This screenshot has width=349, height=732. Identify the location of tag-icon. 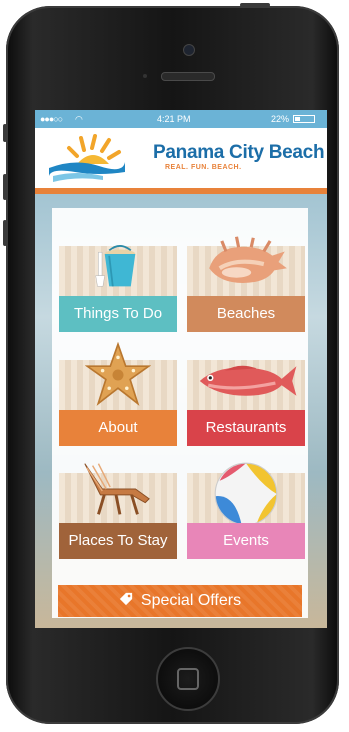
(126, 601).